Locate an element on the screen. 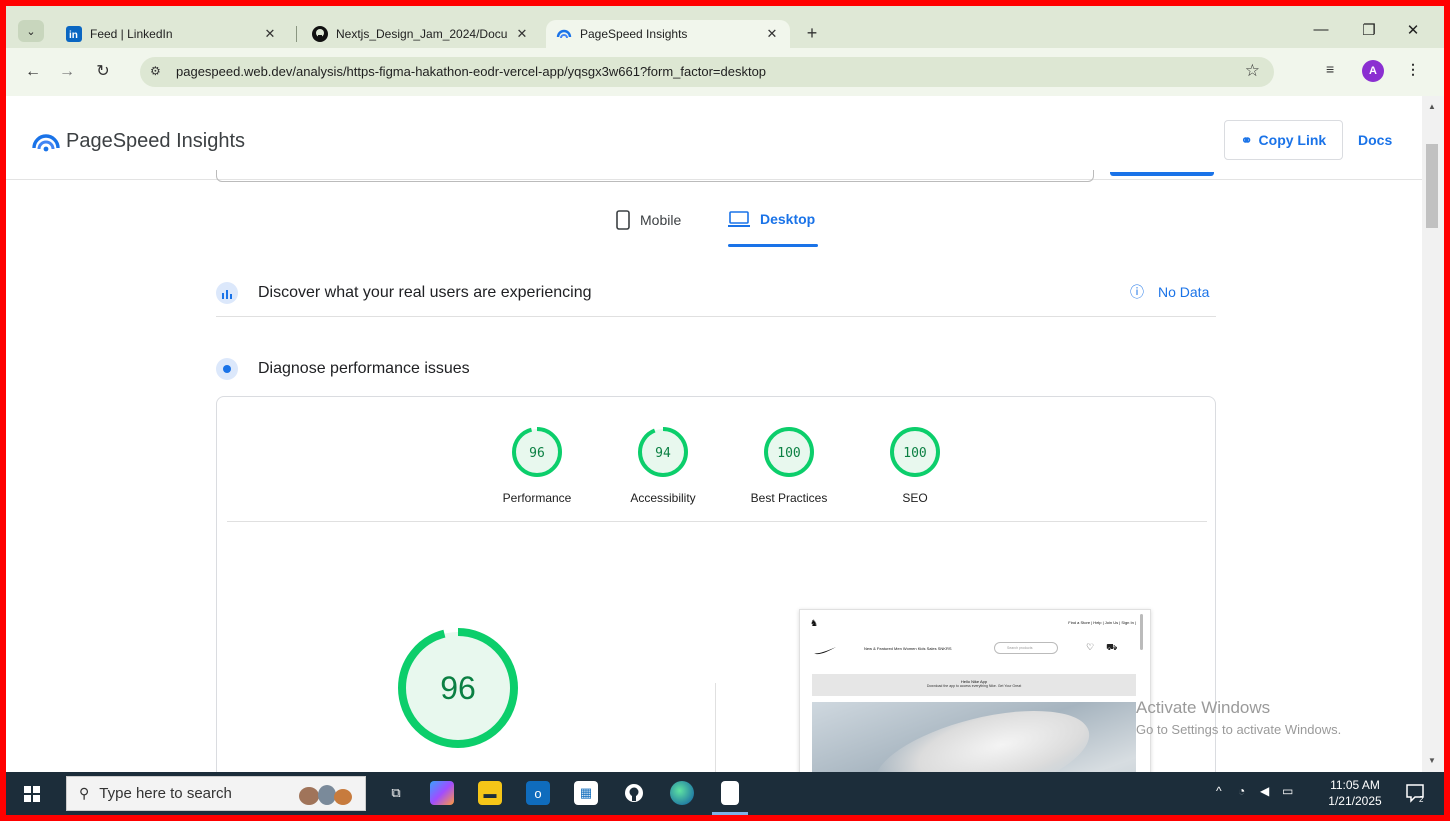 This screenshot has width=1450, height=821. docs-link: Docs is located at coordinates (1375, 140).